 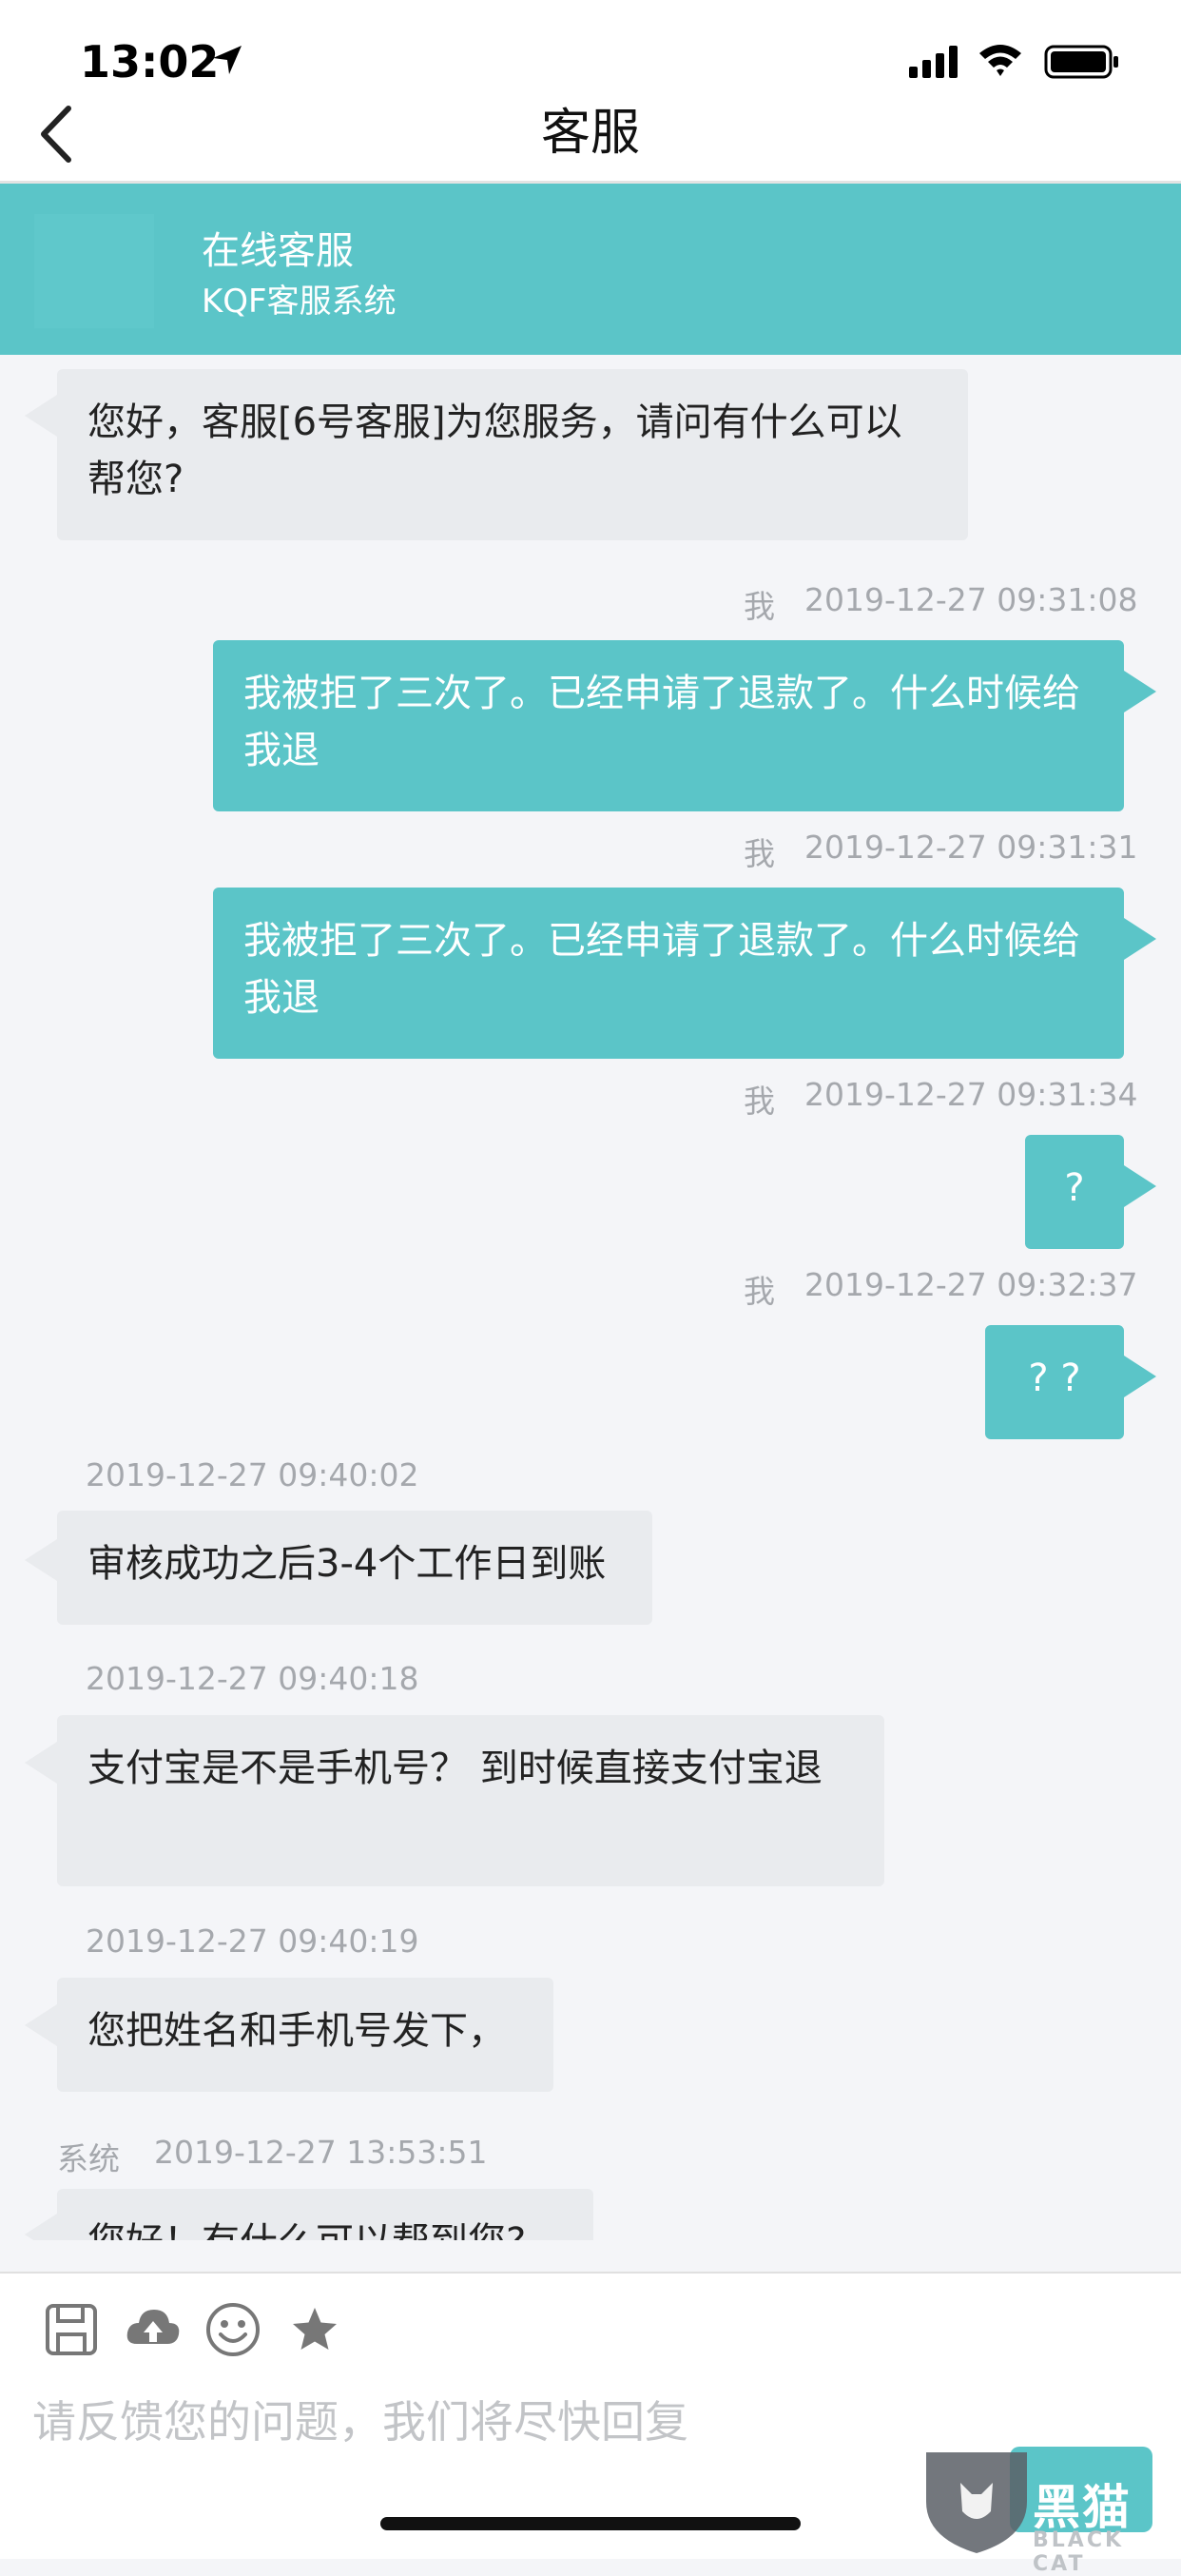 I want to click on agent-avatar, so click(x=94, y=271).